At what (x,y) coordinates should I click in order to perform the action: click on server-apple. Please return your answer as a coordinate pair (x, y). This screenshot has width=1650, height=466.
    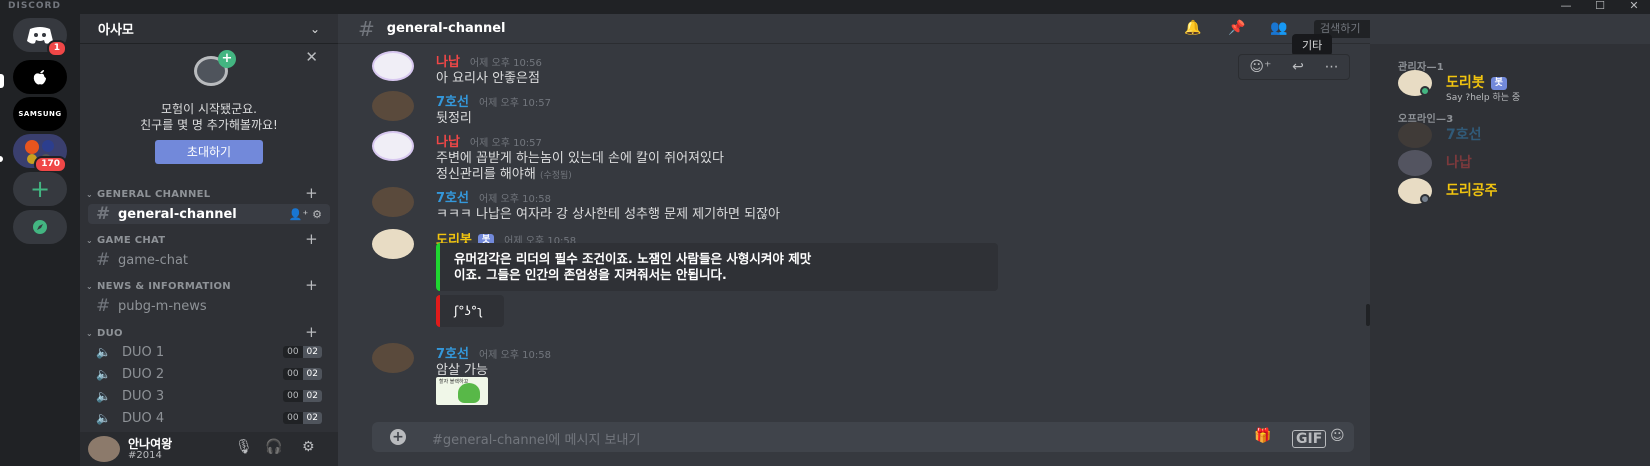
    Looking at the image, I should click on (40, 77).